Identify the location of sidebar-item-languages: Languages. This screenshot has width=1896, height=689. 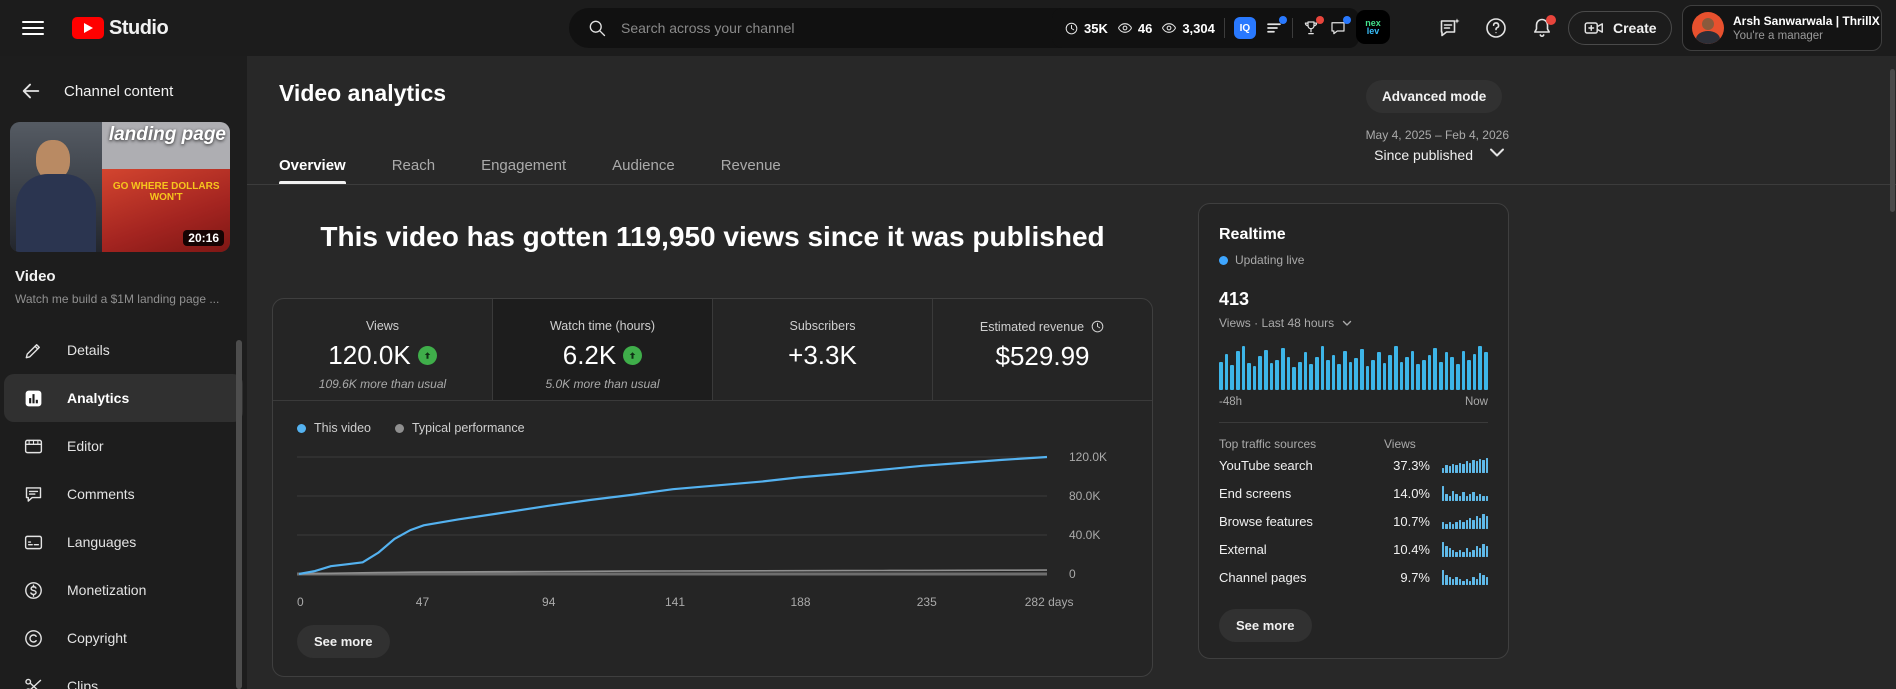
(123, 542).